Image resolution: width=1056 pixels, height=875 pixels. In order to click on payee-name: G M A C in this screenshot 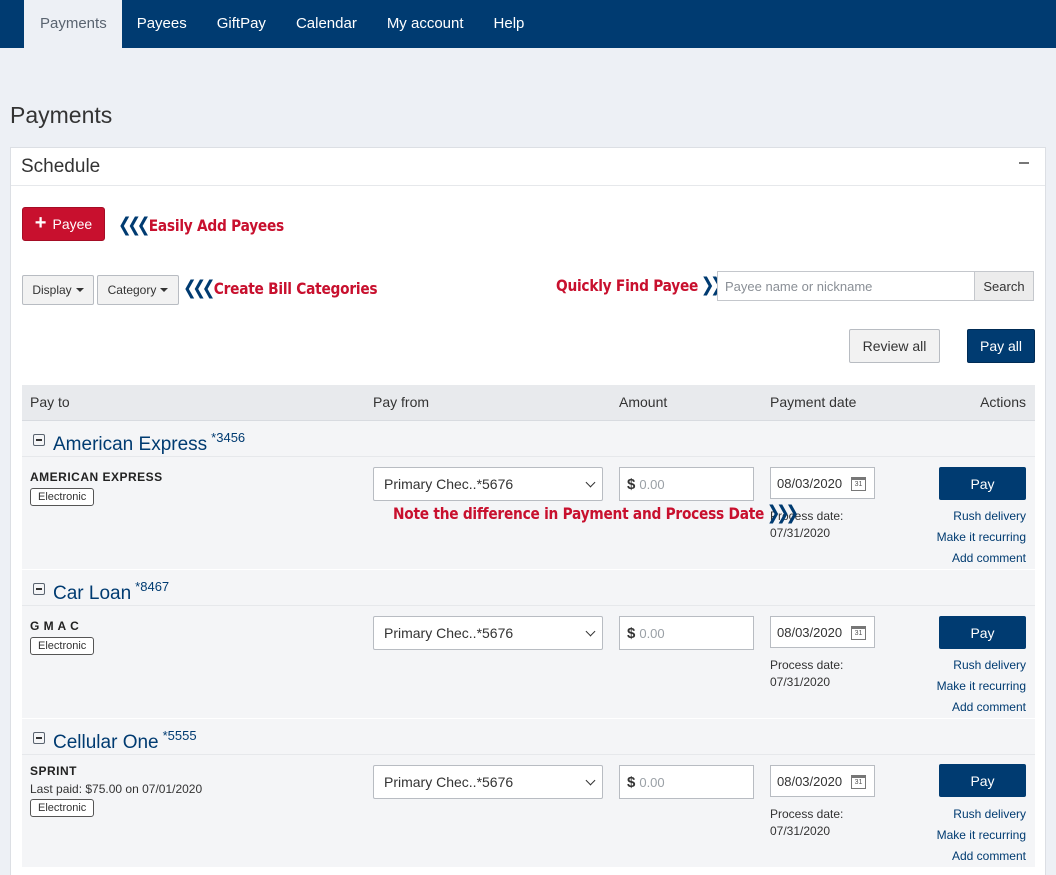, I will do `click(55, 626)`.